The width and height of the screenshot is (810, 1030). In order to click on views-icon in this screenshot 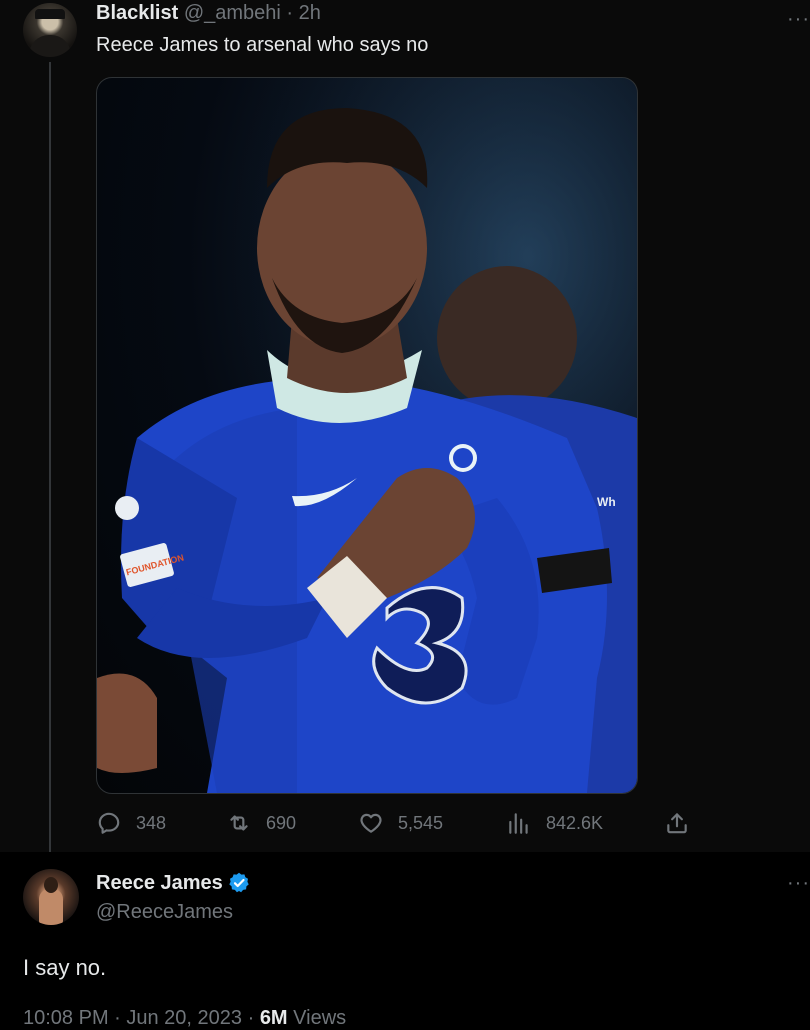, I will do `click(518, 823)`.